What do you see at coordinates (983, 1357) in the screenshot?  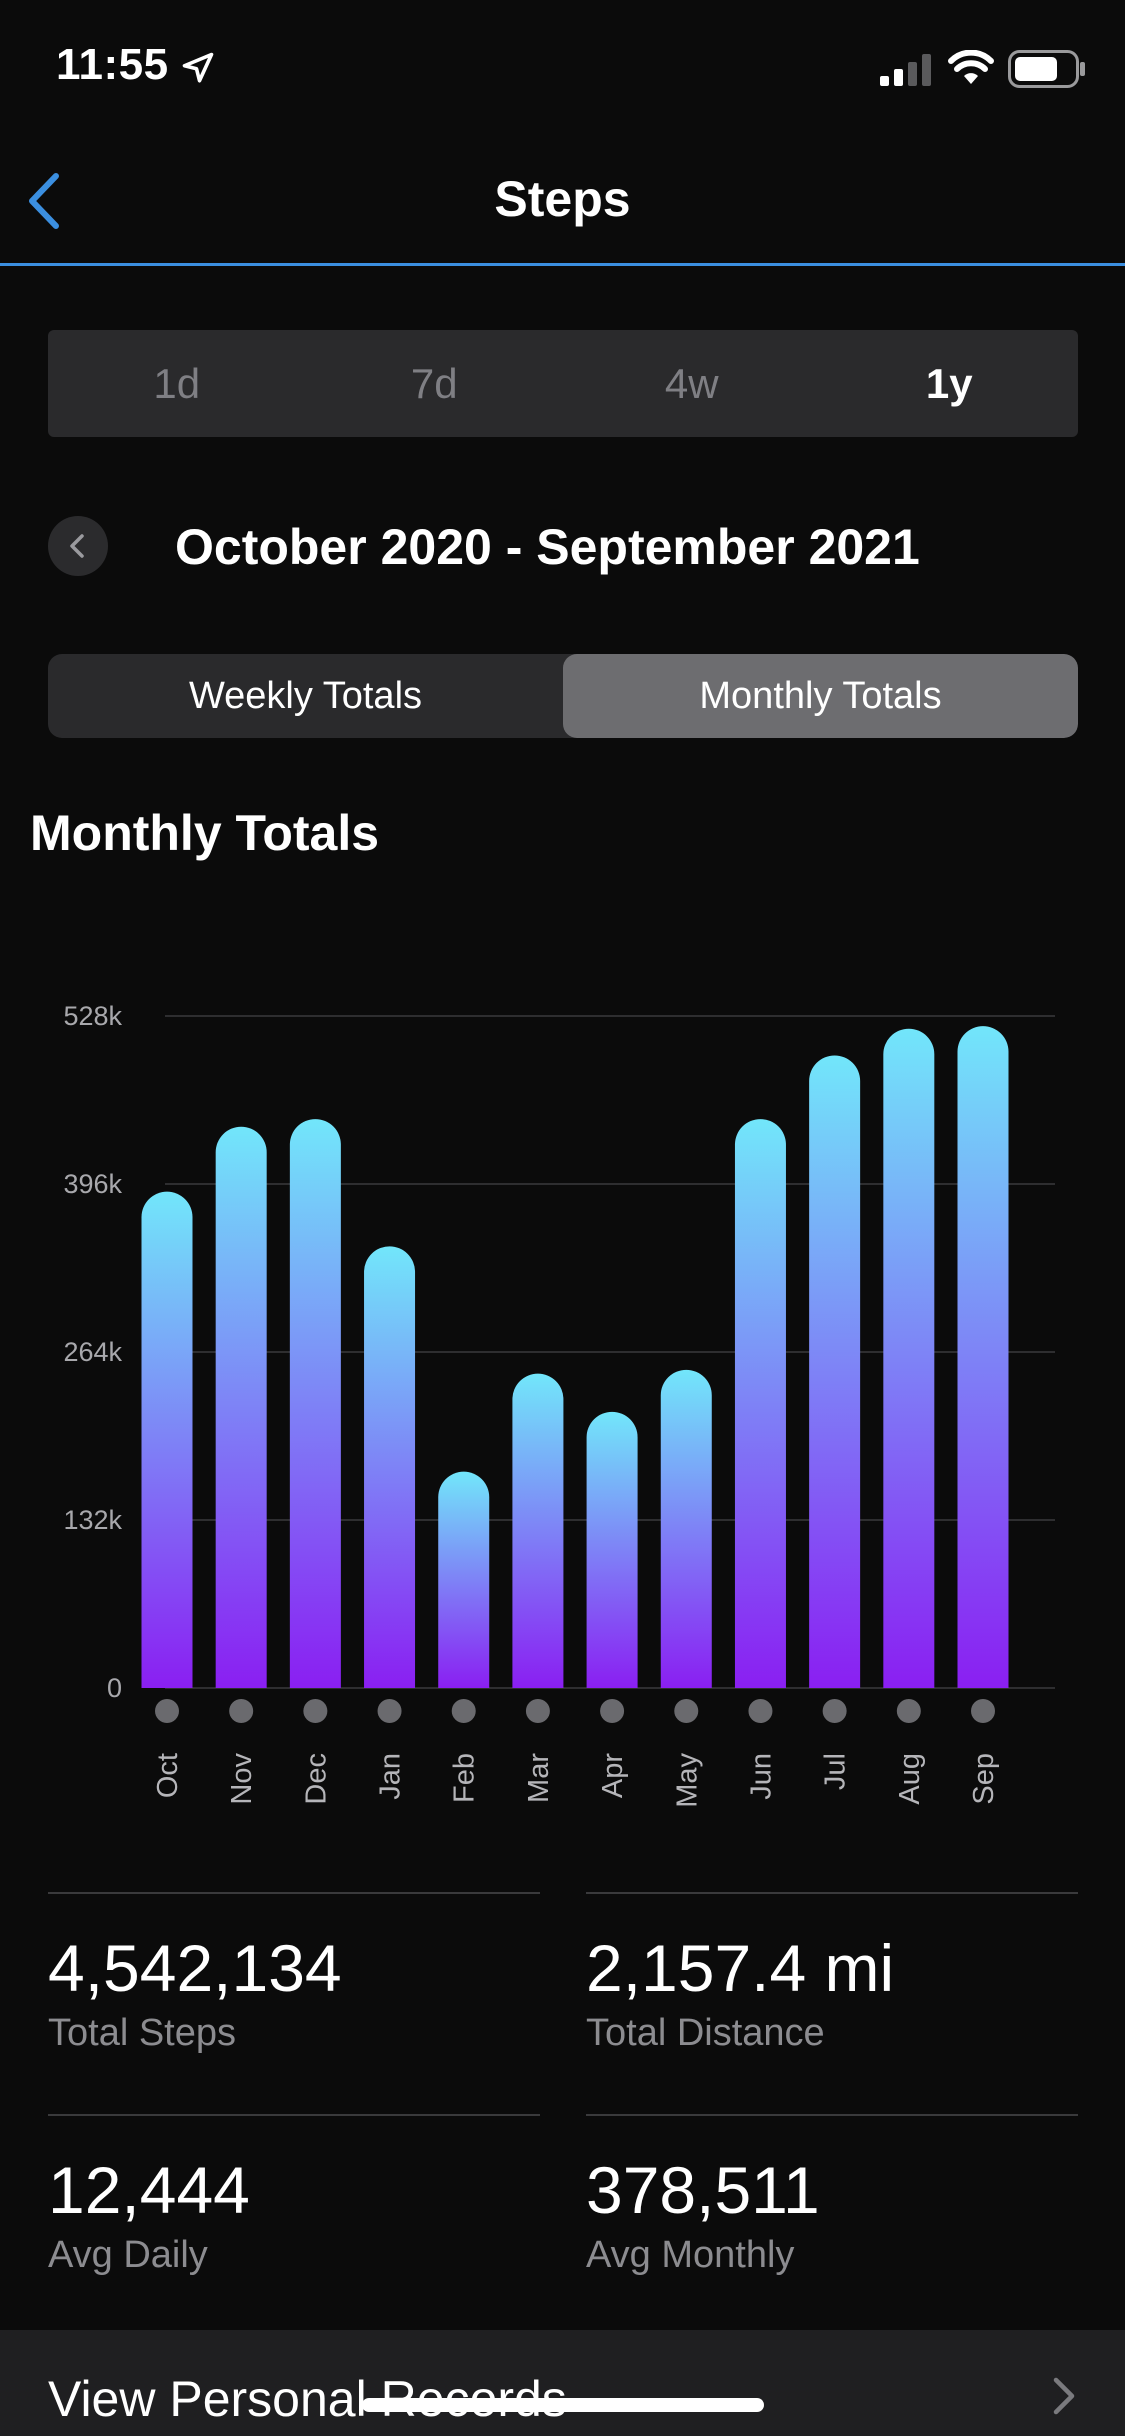 I see `bar-sep` at bounding box center [983, 1357].